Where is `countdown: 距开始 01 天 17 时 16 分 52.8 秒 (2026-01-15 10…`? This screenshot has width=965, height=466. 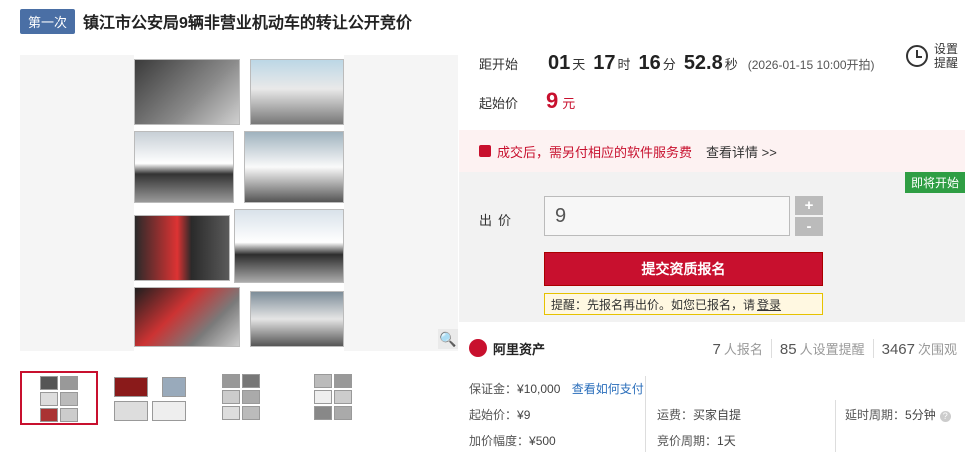
countdown: 距开始 01 天 17 时 16 分 52.8 秒 (2026-01-15 10… is located at coordinates (677, 63).